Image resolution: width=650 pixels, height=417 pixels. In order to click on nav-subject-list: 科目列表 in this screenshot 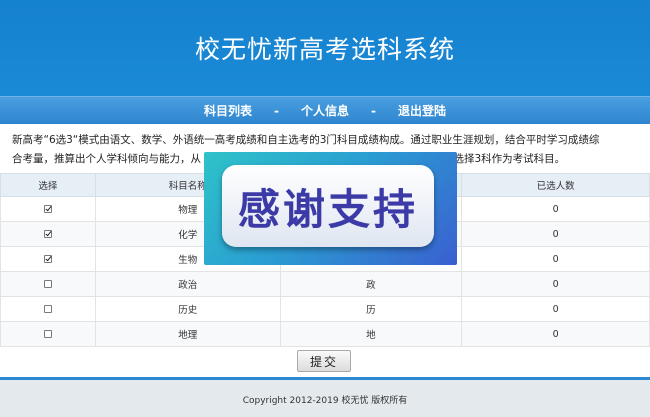, I will do `click(228, 110)`.